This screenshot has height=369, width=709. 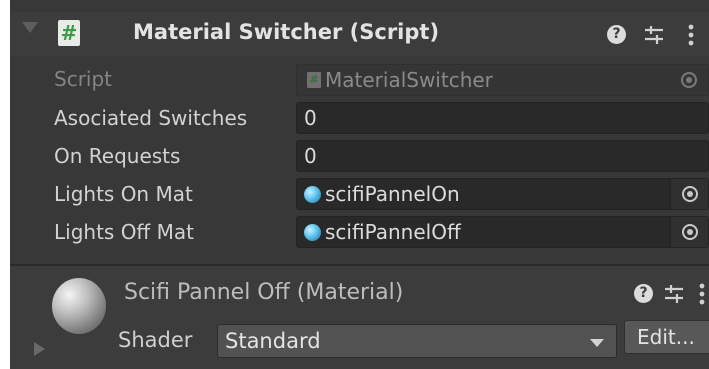 I want to click on lights-off-mat-value: scifiPannelOff, so click(x=393, y=232).